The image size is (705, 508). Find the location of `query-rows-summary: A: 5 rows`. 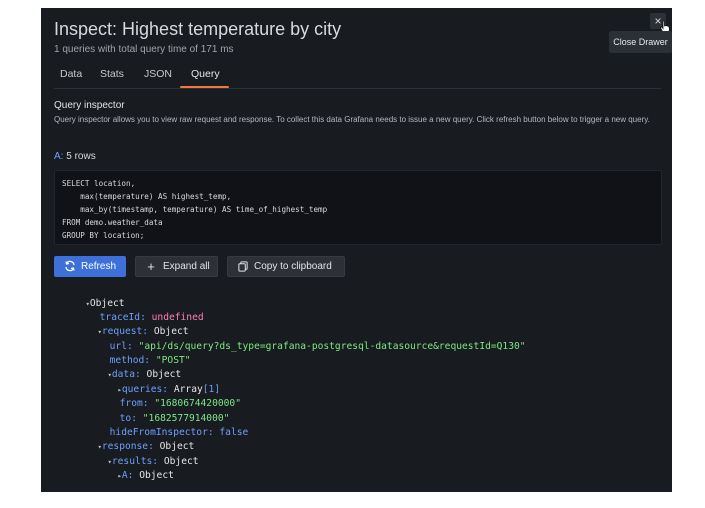

query-rows-summary: A: 5 rows is located at coordinates (75, 156).